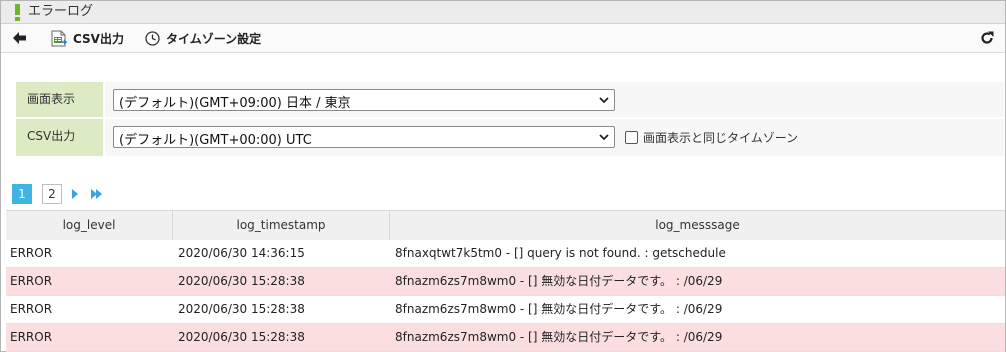  I want to click on same-timezone-checkbox, so click(631, 137).